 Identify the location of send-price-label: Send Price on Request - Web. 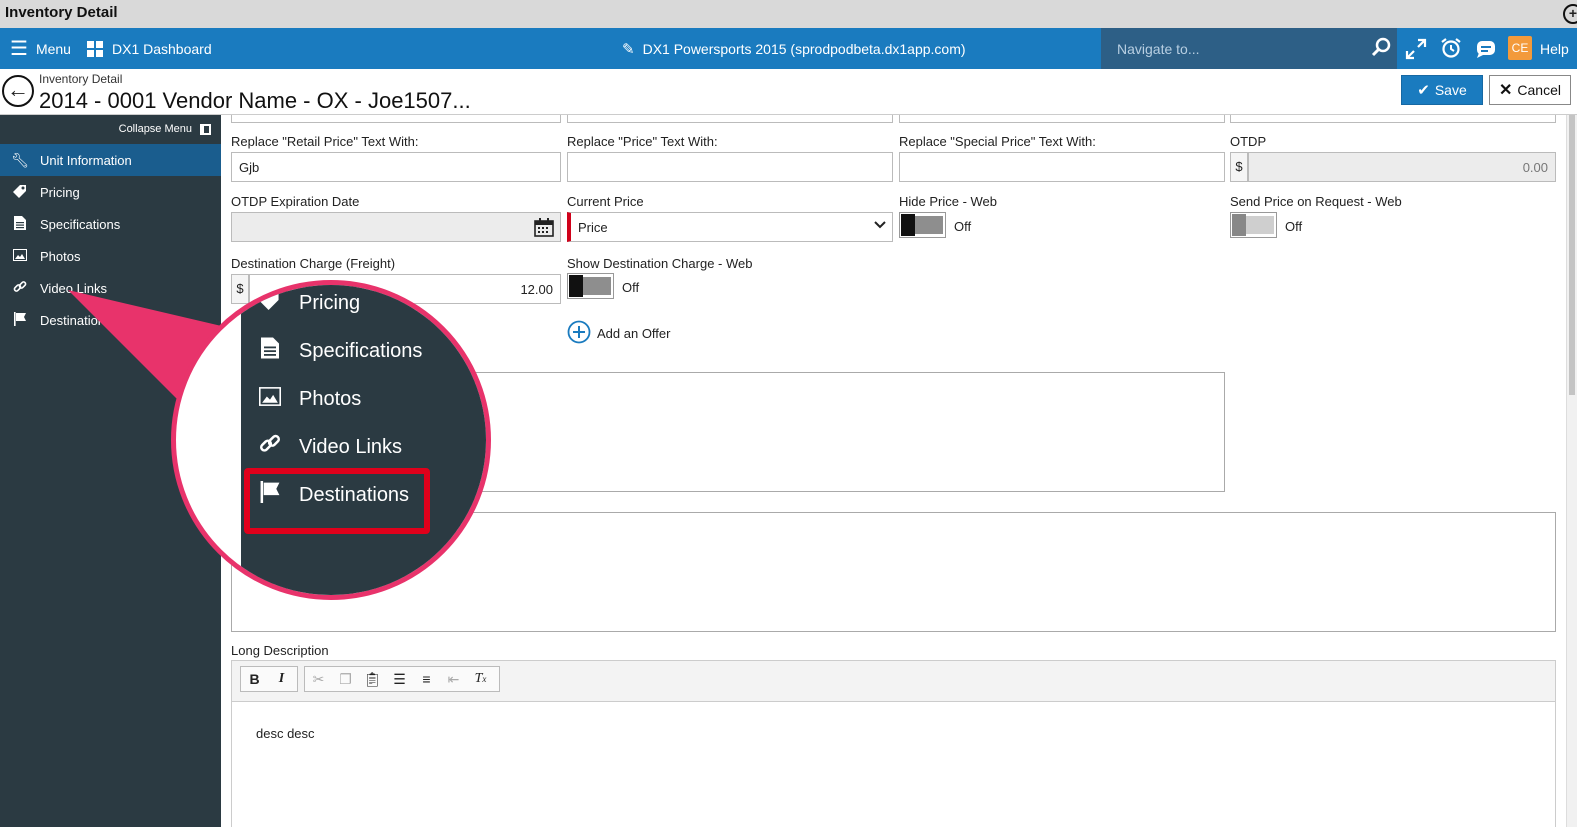
(1316, 201).